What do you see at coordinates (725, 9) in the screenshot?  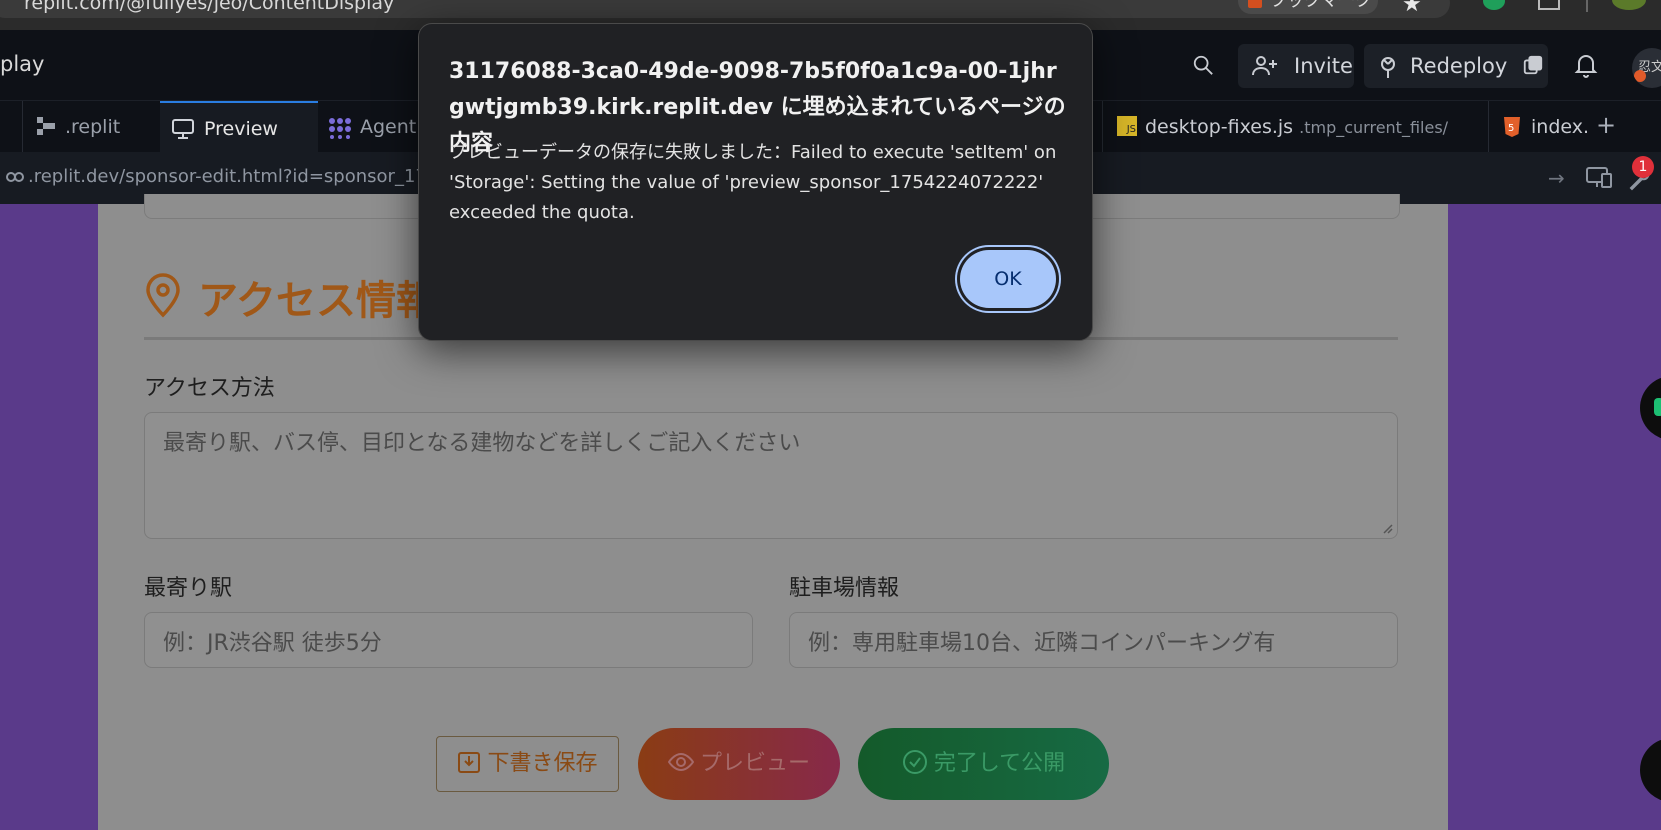 I see `browser-address-bar: replit.com/@fullyes/jeo/ContentDisplay` at bounding box center [725, 9].